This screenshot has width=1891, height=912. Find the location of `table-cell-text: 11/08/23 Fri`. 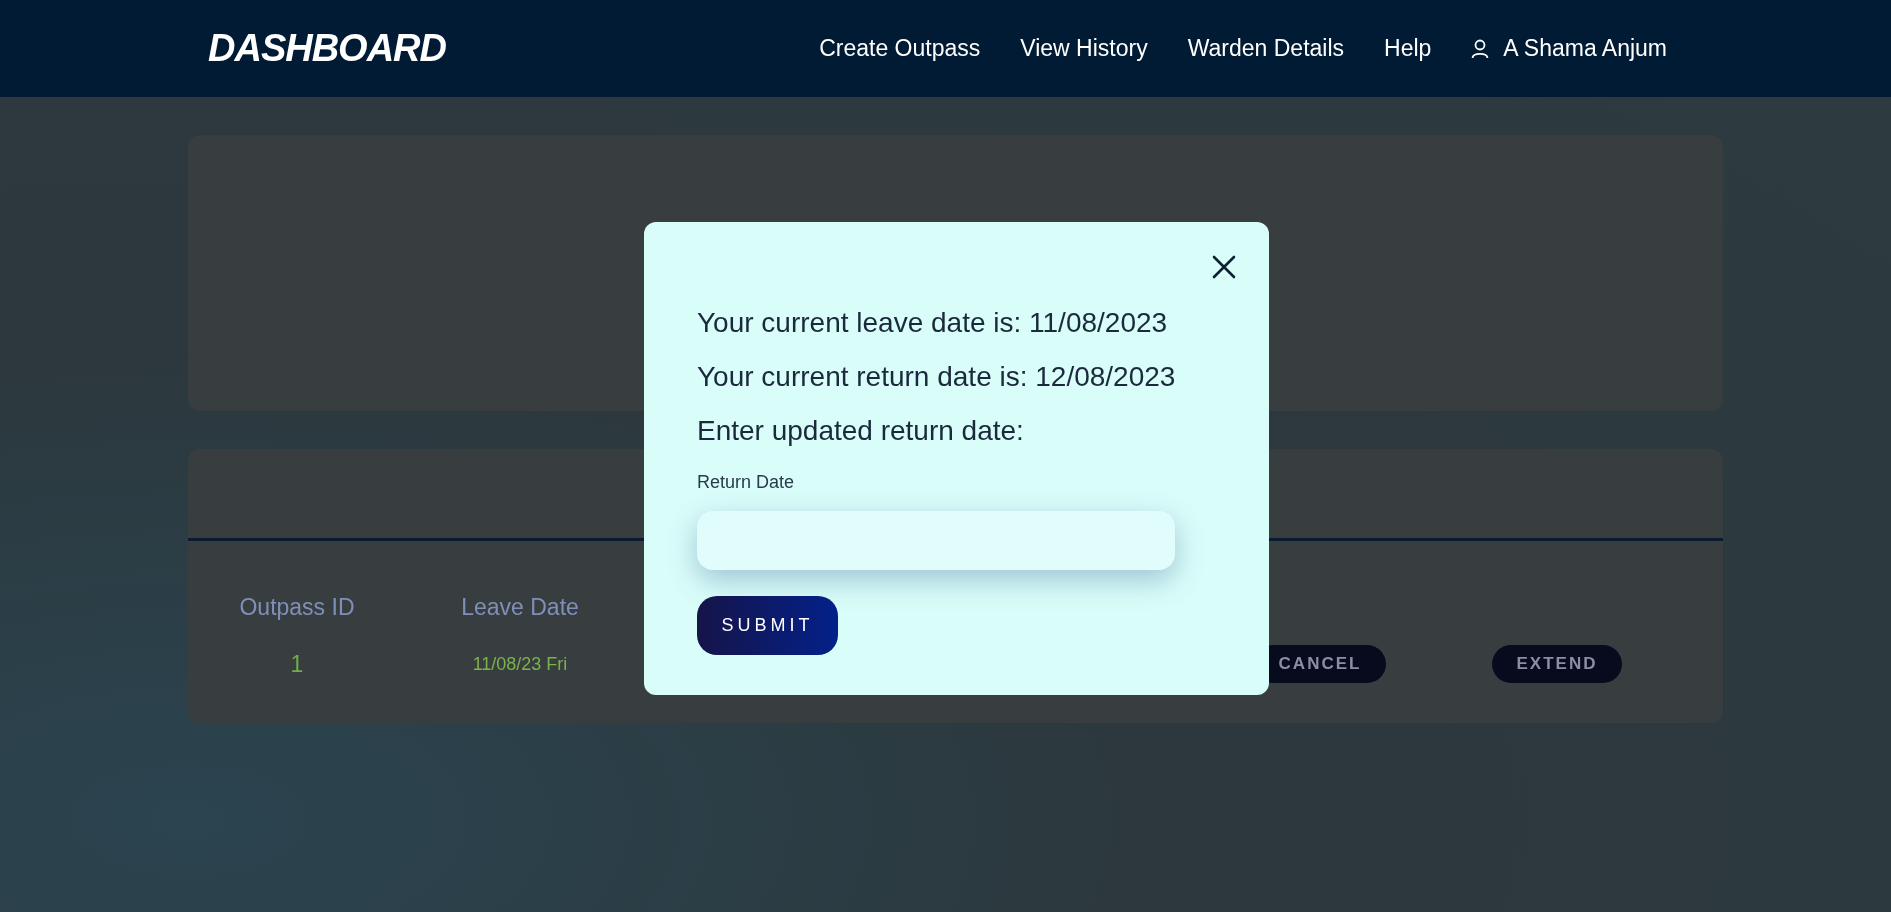

table-cell-text: 11/08/23 Fri is located at coordinates (520, 664).